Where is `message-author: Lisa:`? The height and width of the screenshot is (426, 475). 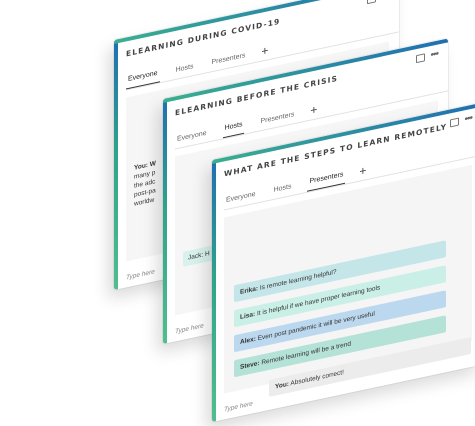 message-author: Lisa: is located at coordinates (248, 316).